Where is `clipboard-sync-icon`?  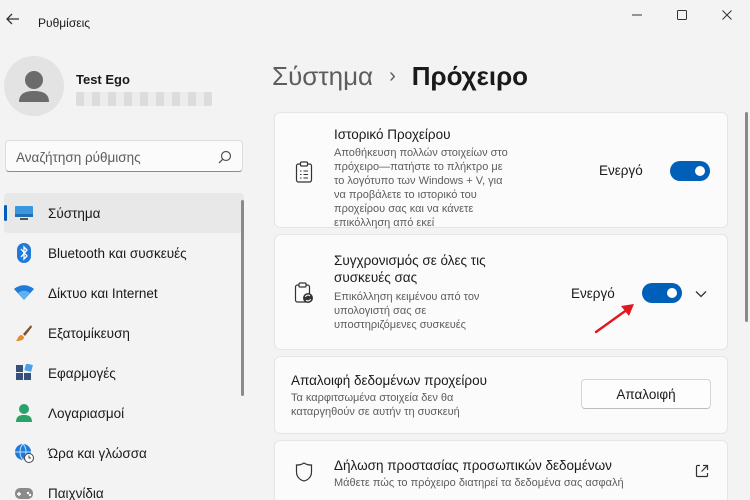 clipboard-sync-icon is located at coordinates (304, 293).